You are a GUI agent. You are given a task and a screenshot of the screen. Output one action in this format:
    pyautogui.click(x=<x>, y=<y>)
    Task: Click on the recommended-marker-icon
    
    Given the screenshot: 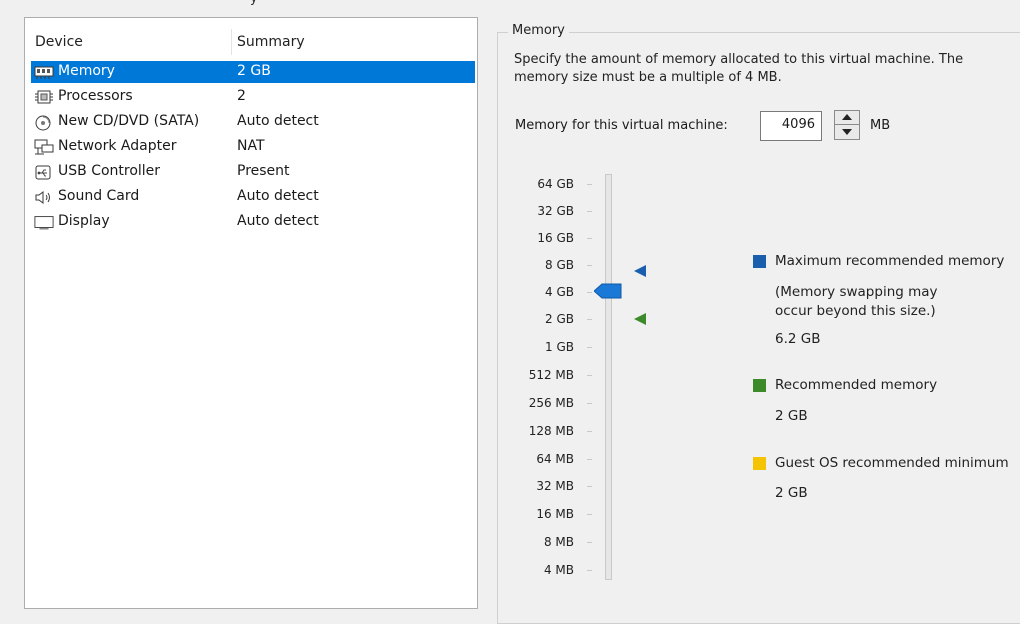 What is the action you would take?
    pyautogui.click(x=640, y=319)
    